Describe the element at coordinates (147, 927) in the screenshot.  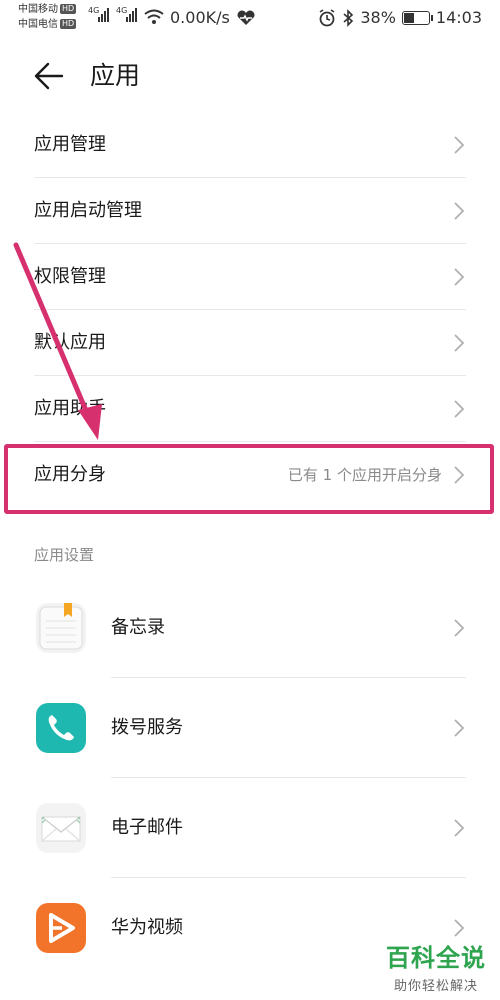
I see `app-label: 华为视频` at that location.